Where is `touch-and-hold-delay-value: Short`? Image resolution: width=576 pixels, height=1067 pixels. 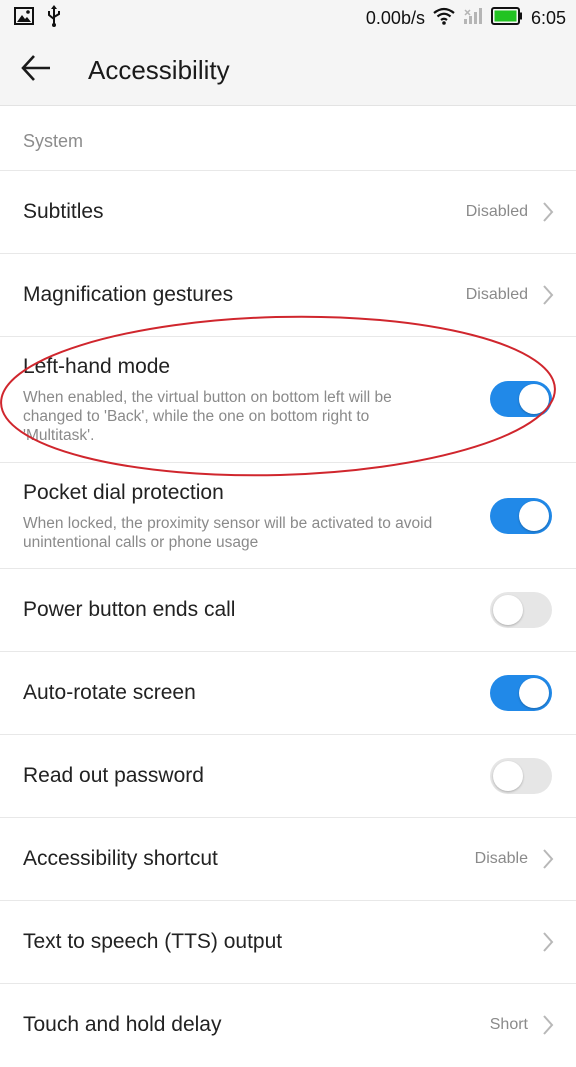
touch-and-hold-delay-value: Short is located at coordinates (508, 1024).